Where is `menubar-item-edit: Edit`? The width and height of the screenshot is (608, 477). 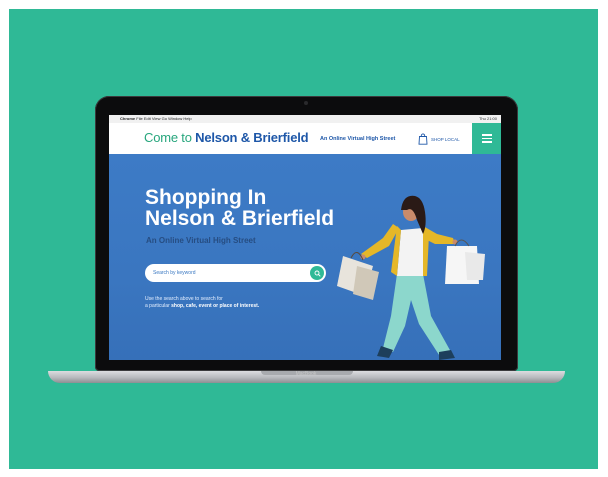
menubar-item-edit: Edit is located at coordinates (147, 118).